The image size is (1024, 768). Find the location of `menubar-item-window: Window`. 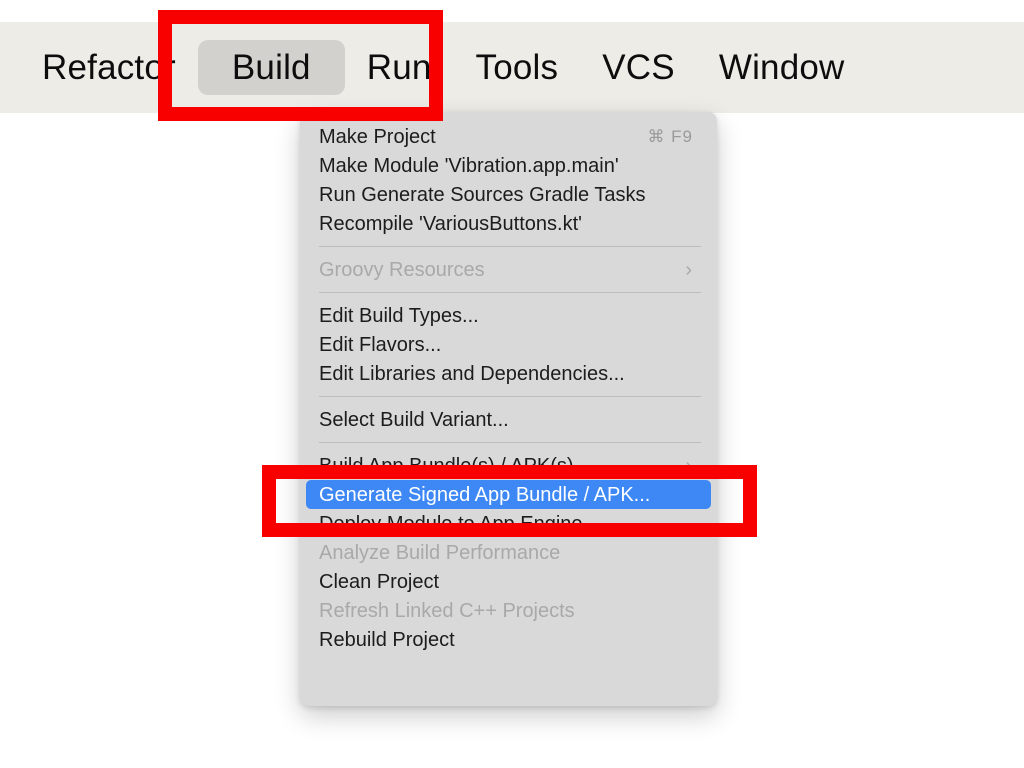

menubar-item-window: Window is located at coordinates (782, 67).